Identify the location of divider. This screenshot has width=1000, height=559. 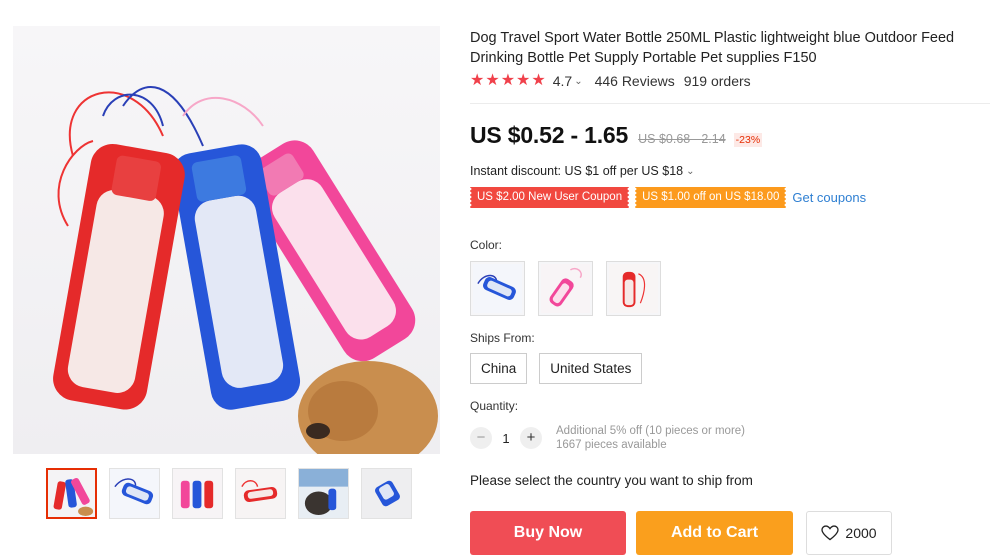
(730, 103).